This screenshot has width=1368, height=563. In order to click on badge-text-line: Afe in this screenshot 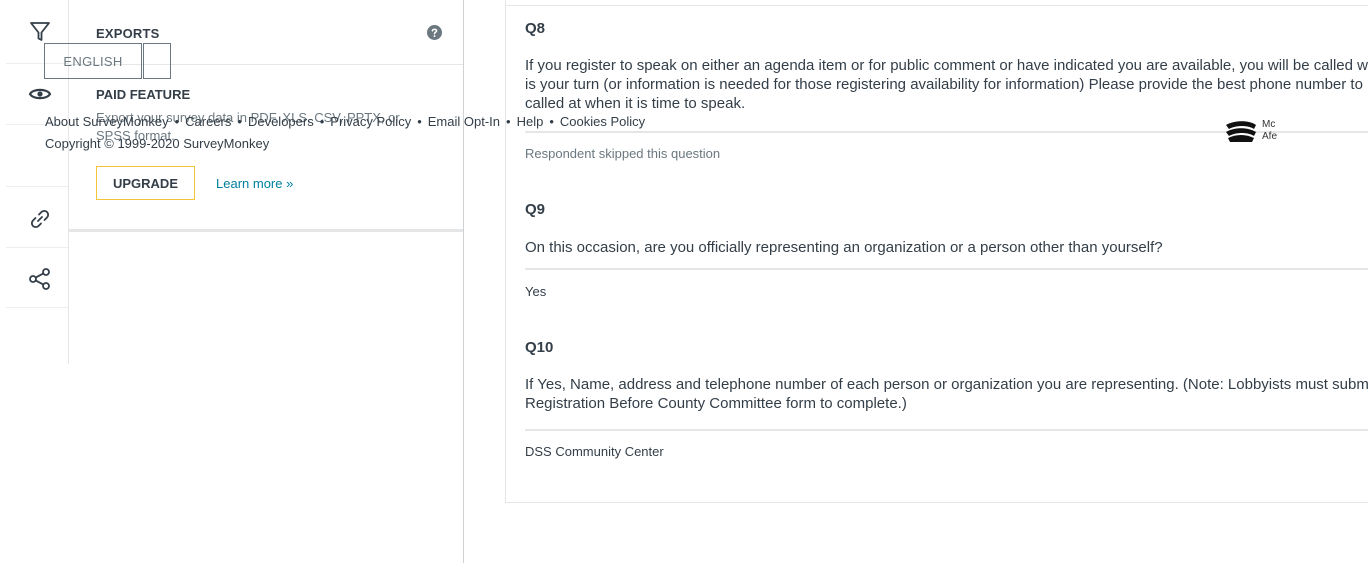, I will do `click(1270, 136)`.